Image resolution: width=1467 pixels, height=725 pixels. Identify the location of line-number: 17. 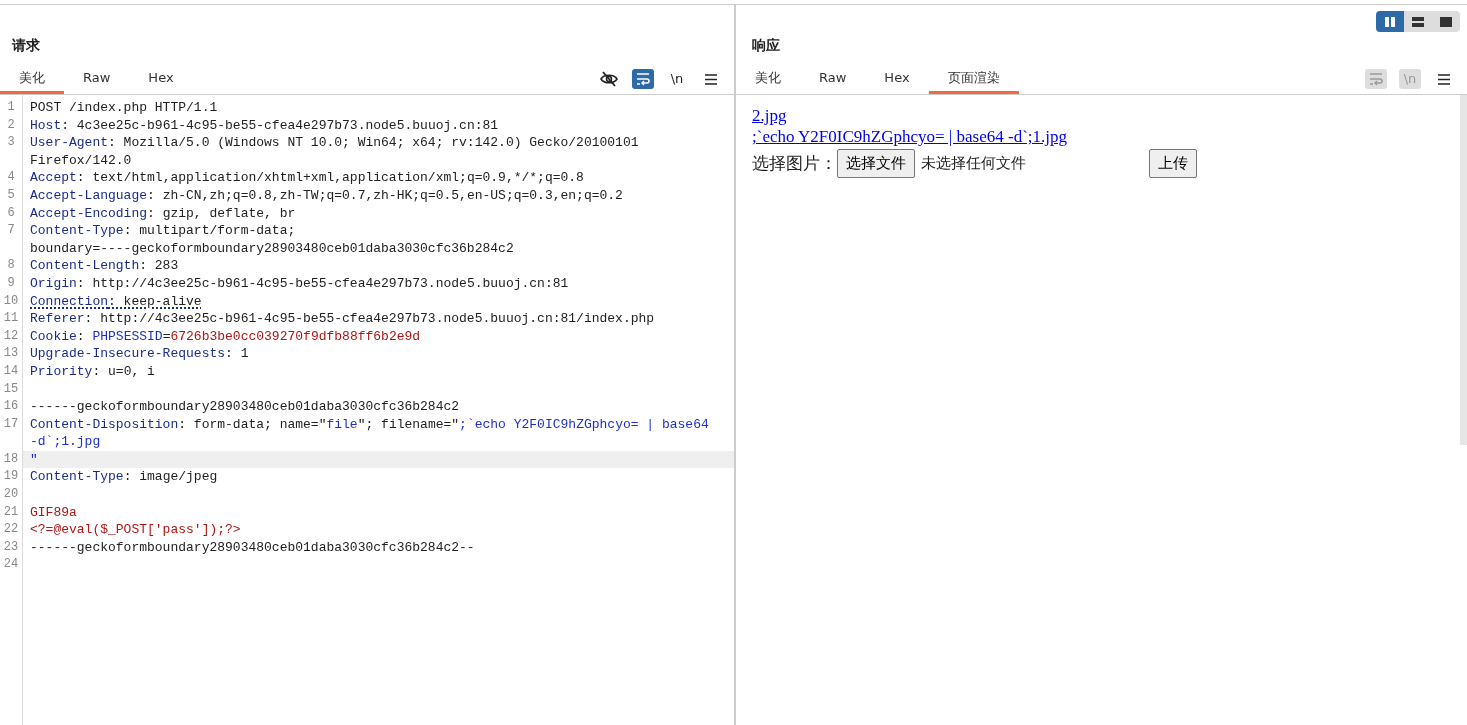
(11, 424).